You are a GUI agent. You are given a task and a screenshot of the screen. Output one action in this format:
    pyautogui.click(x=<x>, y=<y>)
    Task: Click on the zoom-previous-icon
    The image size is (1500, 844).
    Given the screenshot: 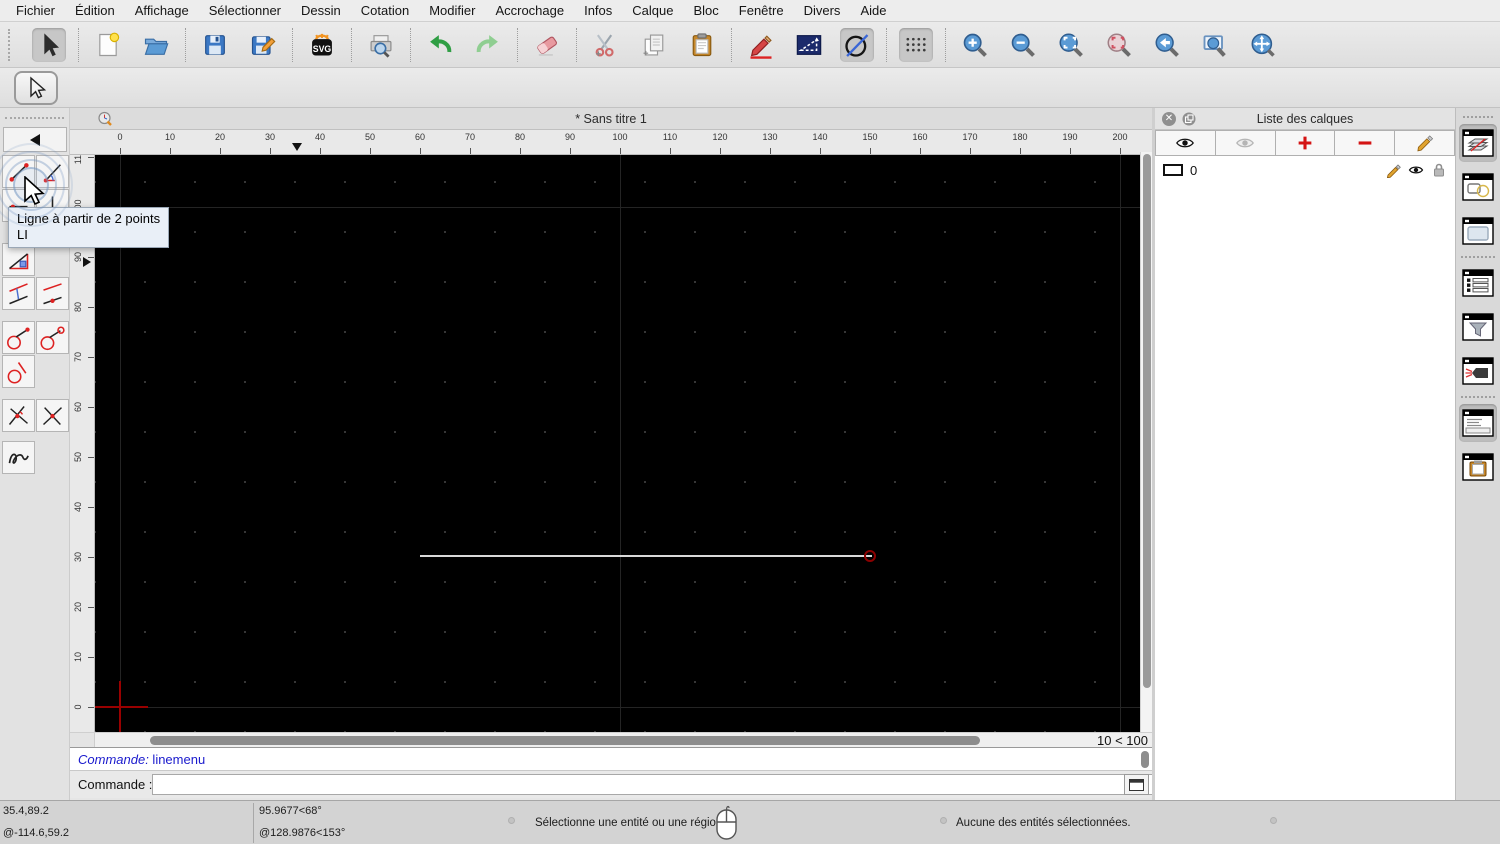 What is the action you would take?
    pyautogui.click(x=1167, y=45)
    